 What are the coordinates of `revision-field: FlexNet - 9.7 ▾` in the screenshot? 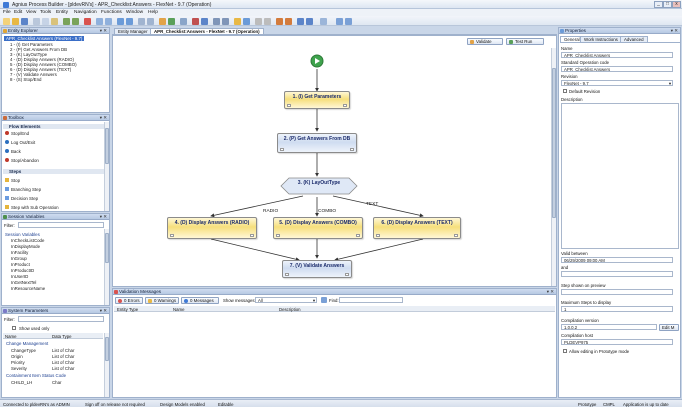 It's located at (617, 83).